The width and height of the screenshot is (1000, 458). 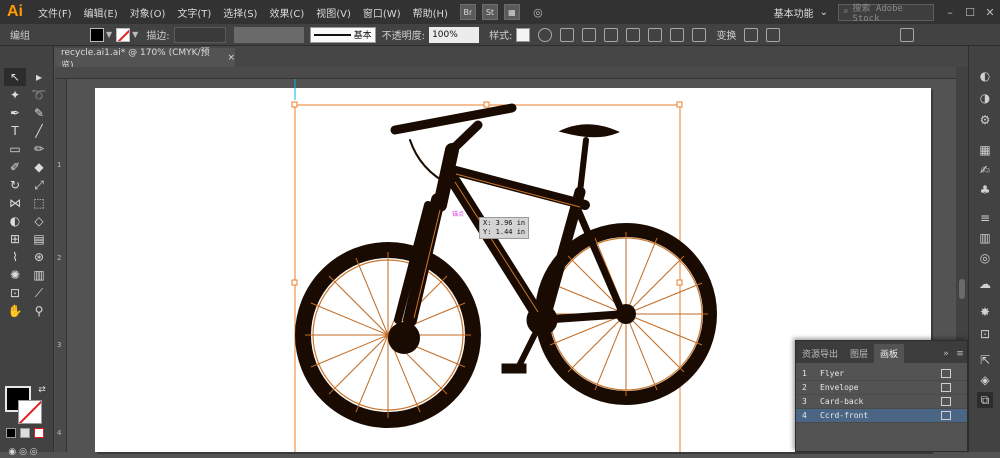 What do you see at coordinates (985, 98) in the screenshot?
I see `color-guide-icon: ◑` at bounding box center [985, 98].